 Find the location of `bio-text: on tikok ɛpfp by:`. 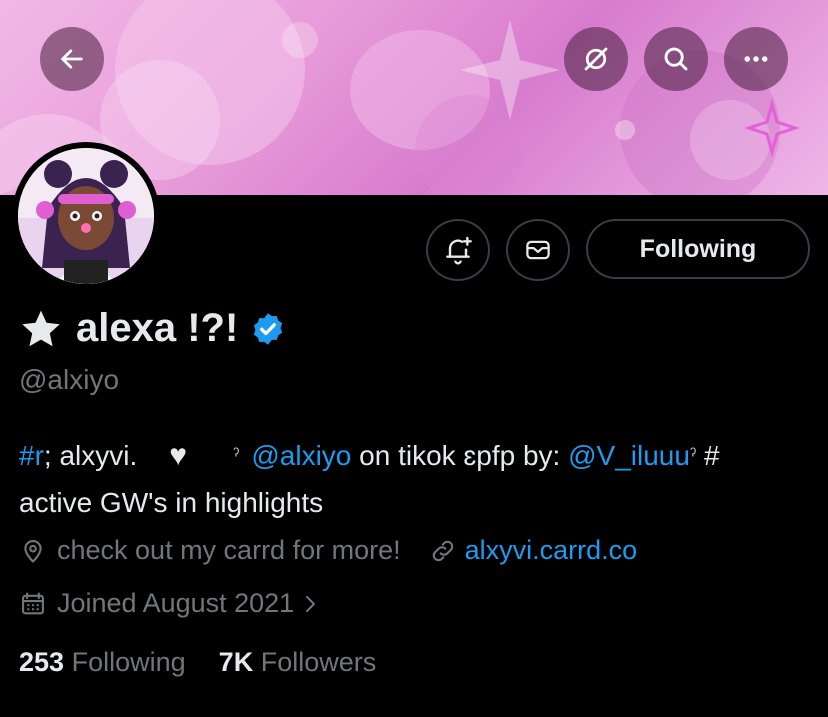

bio-text: on tikok ɛpfp by: is located at coordinates (460, 455).